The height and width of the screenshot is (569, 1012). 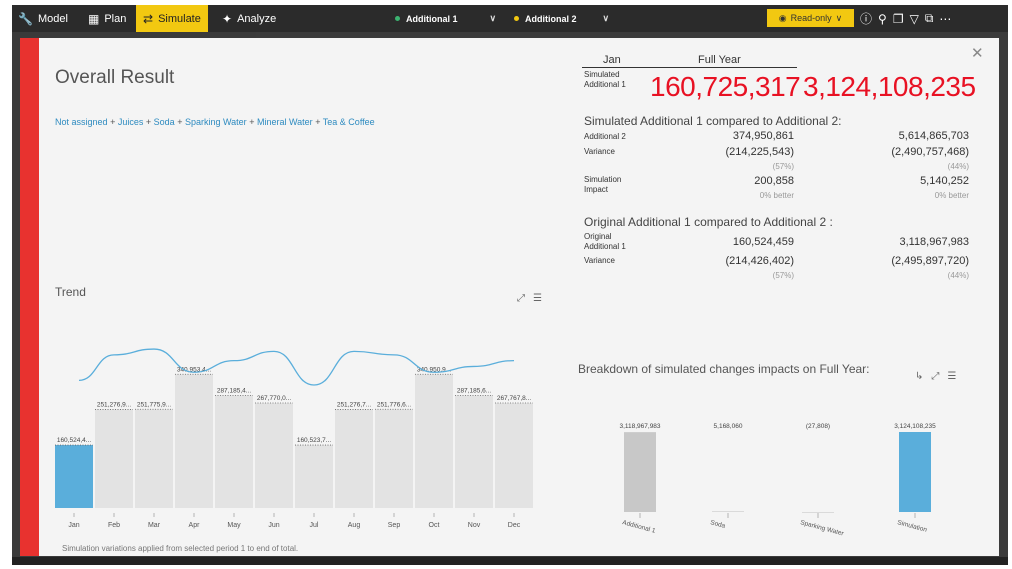 What do you see at coordinates (929, 18) in the screenshot?
I see `focus-mode-icon: ⧉` at bounding box center [929, 18].